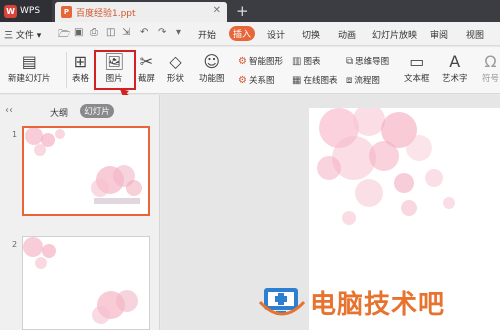  Describe the element at coordinates (350, 61) in the screenshot. I see `mind-map-icon: ⧉` at that location.